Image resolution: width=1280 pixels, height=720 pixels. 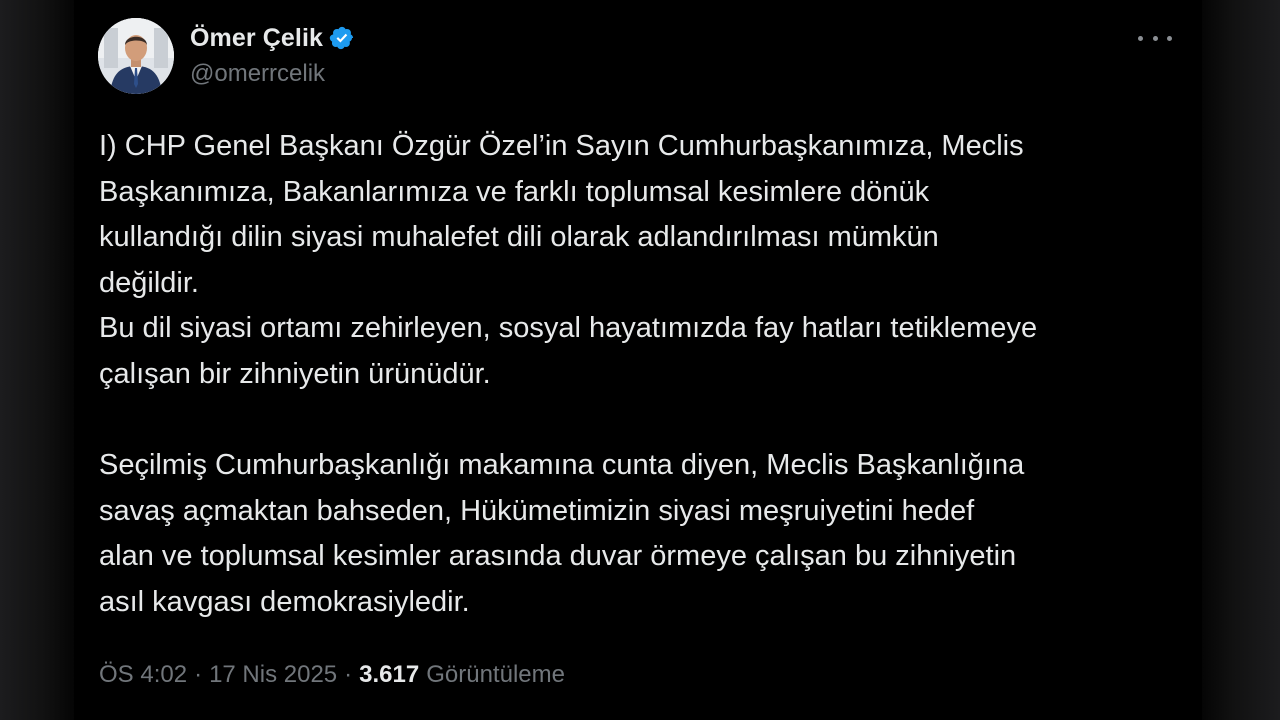 I want to click on views-label: Görüntüleme, so click(x=495, y=674).